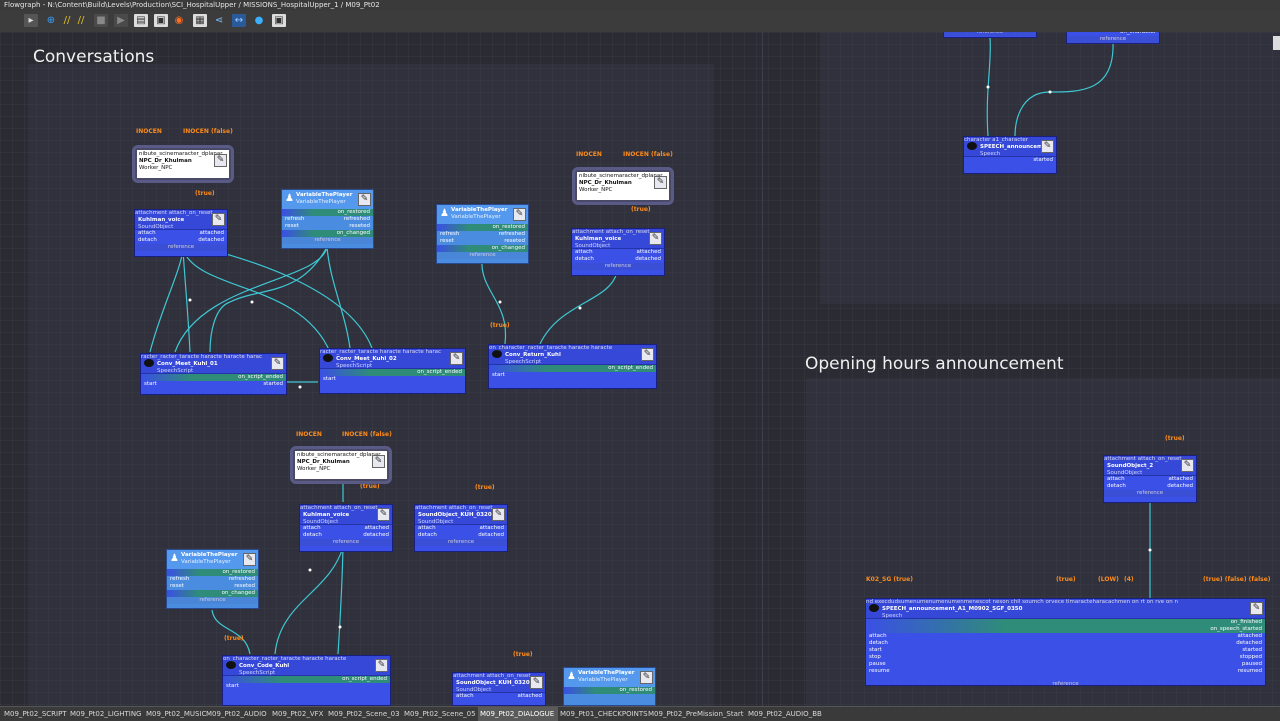 This screenshot has width=1280, height=721. I want to click on scrollbar-handle, so click(1276, 43).